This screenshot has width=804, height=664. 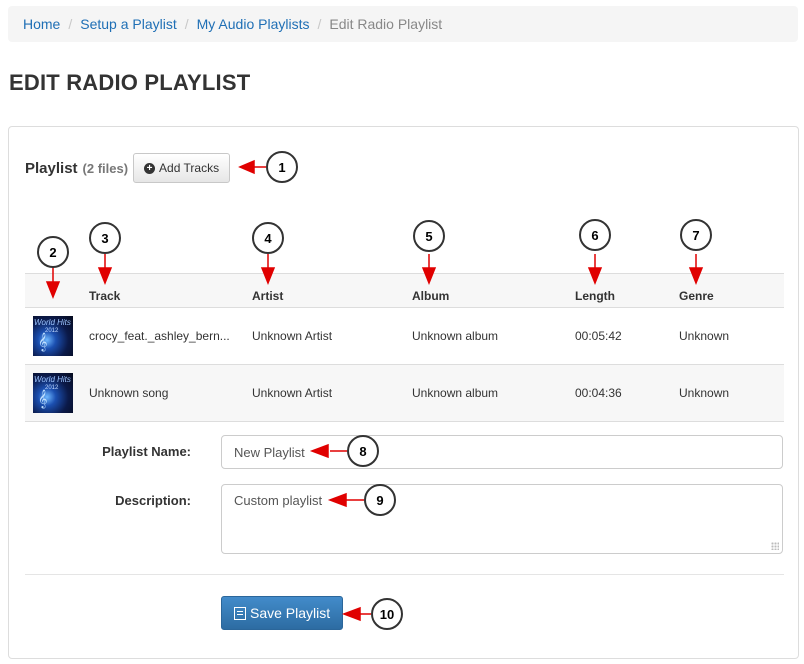 I want to click on table-header-row: Track Artist Album Length Genre, so click(x=404, y=290).